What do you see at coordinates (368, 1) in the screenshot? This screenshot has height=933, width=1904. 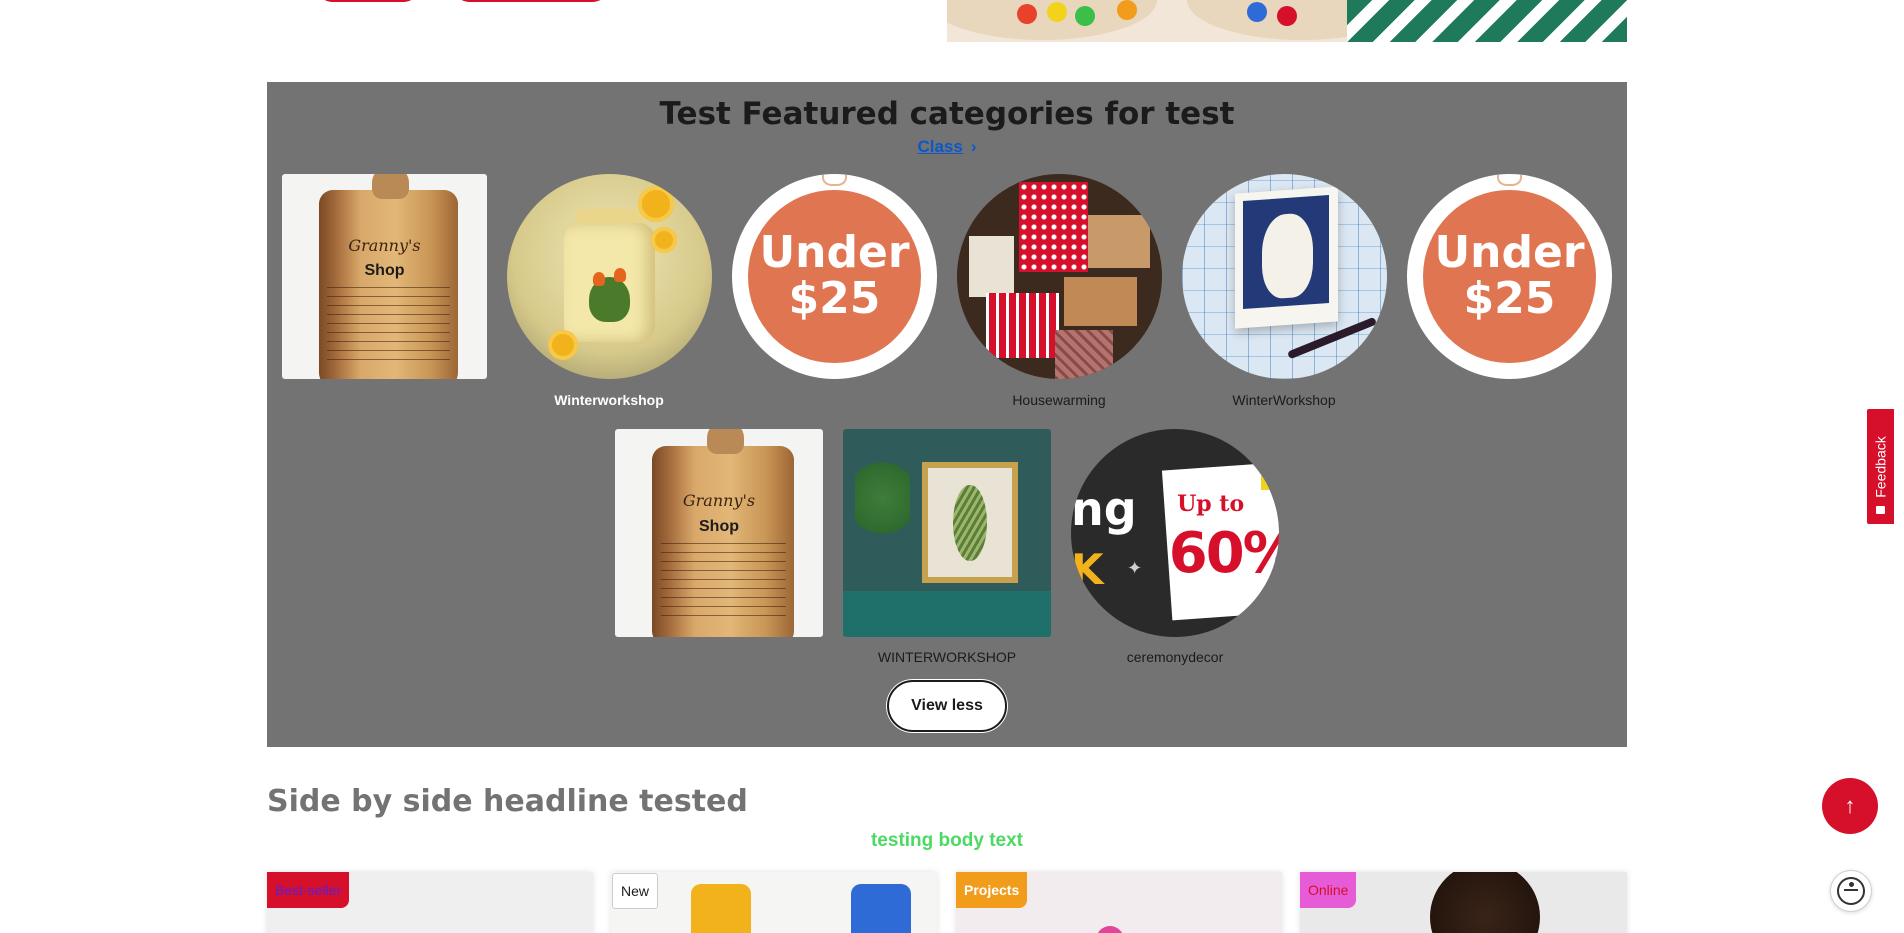 I see `top-button-left` at bounding box center [368, 1].